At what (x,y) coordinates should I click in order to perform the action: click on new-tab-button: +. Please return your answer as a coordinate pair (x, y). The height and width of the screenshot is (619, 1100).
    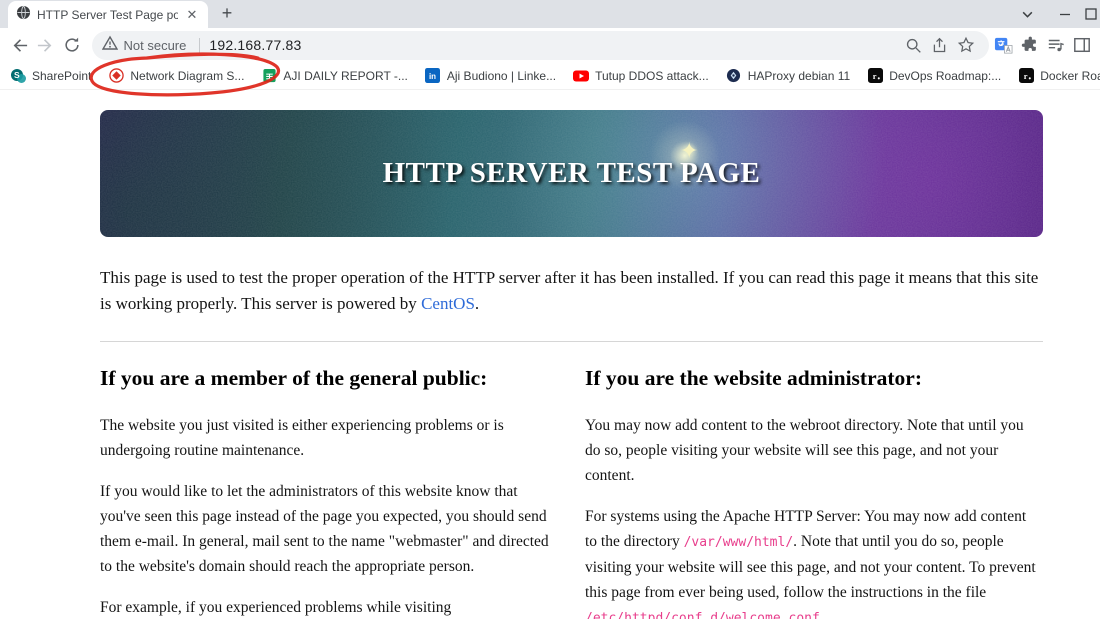
    Looking at the image, I should click on (227, 14).